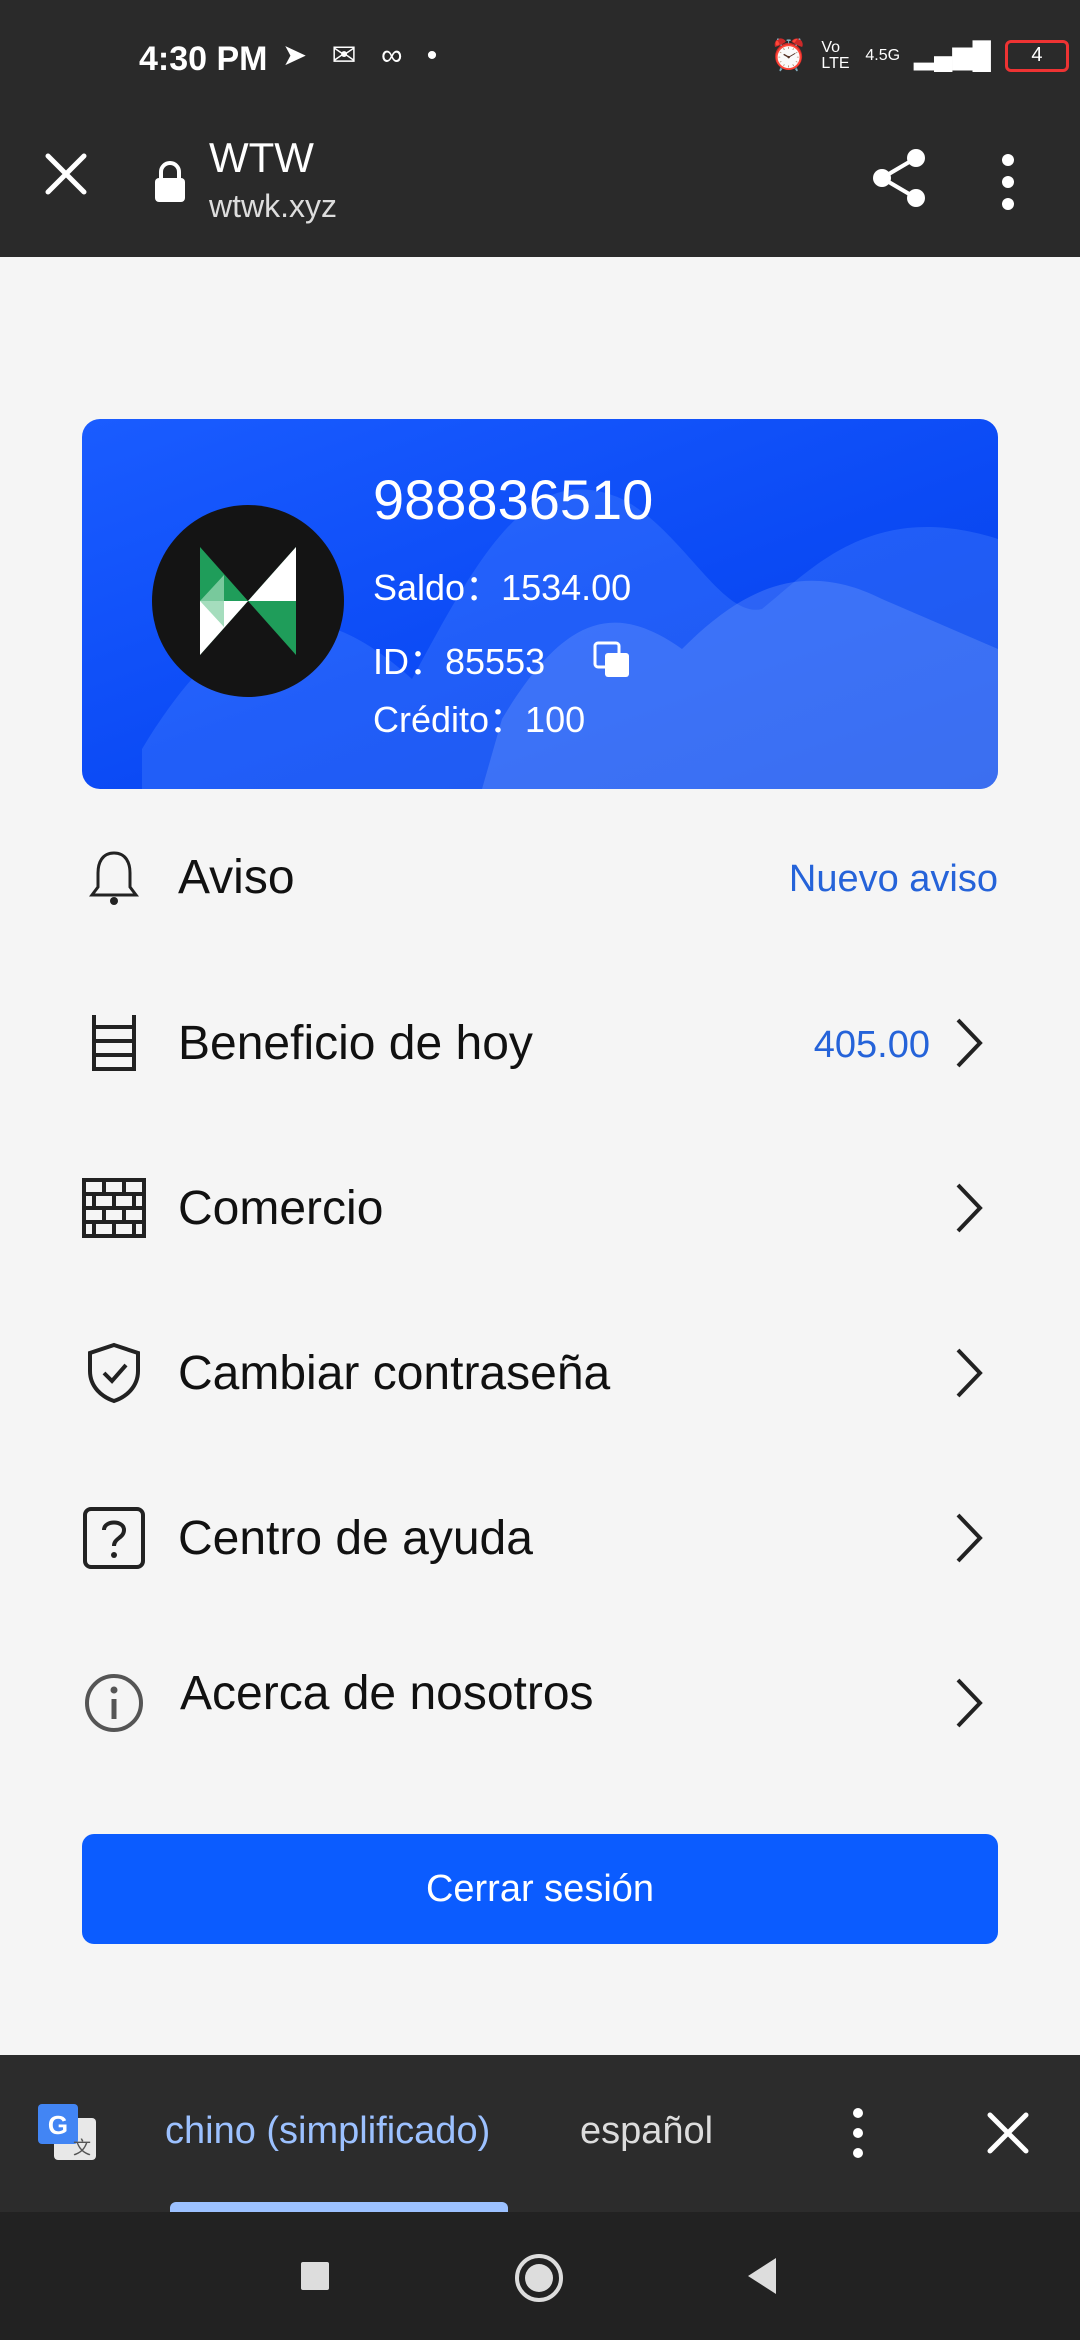 This screenshot has width=1080, height=2340. Describe the element at coordinates (952, 55) in the screenshot. I see `signal-icon: ▂▄▆█` at that location.